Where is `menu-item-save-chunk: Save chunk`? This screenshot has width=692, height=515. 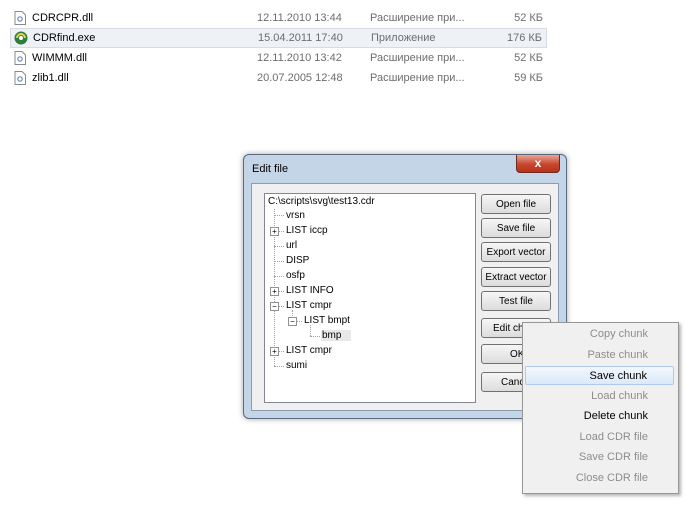
menu-item-save-chunk: Save chunk is located at coordinates (599, 375).